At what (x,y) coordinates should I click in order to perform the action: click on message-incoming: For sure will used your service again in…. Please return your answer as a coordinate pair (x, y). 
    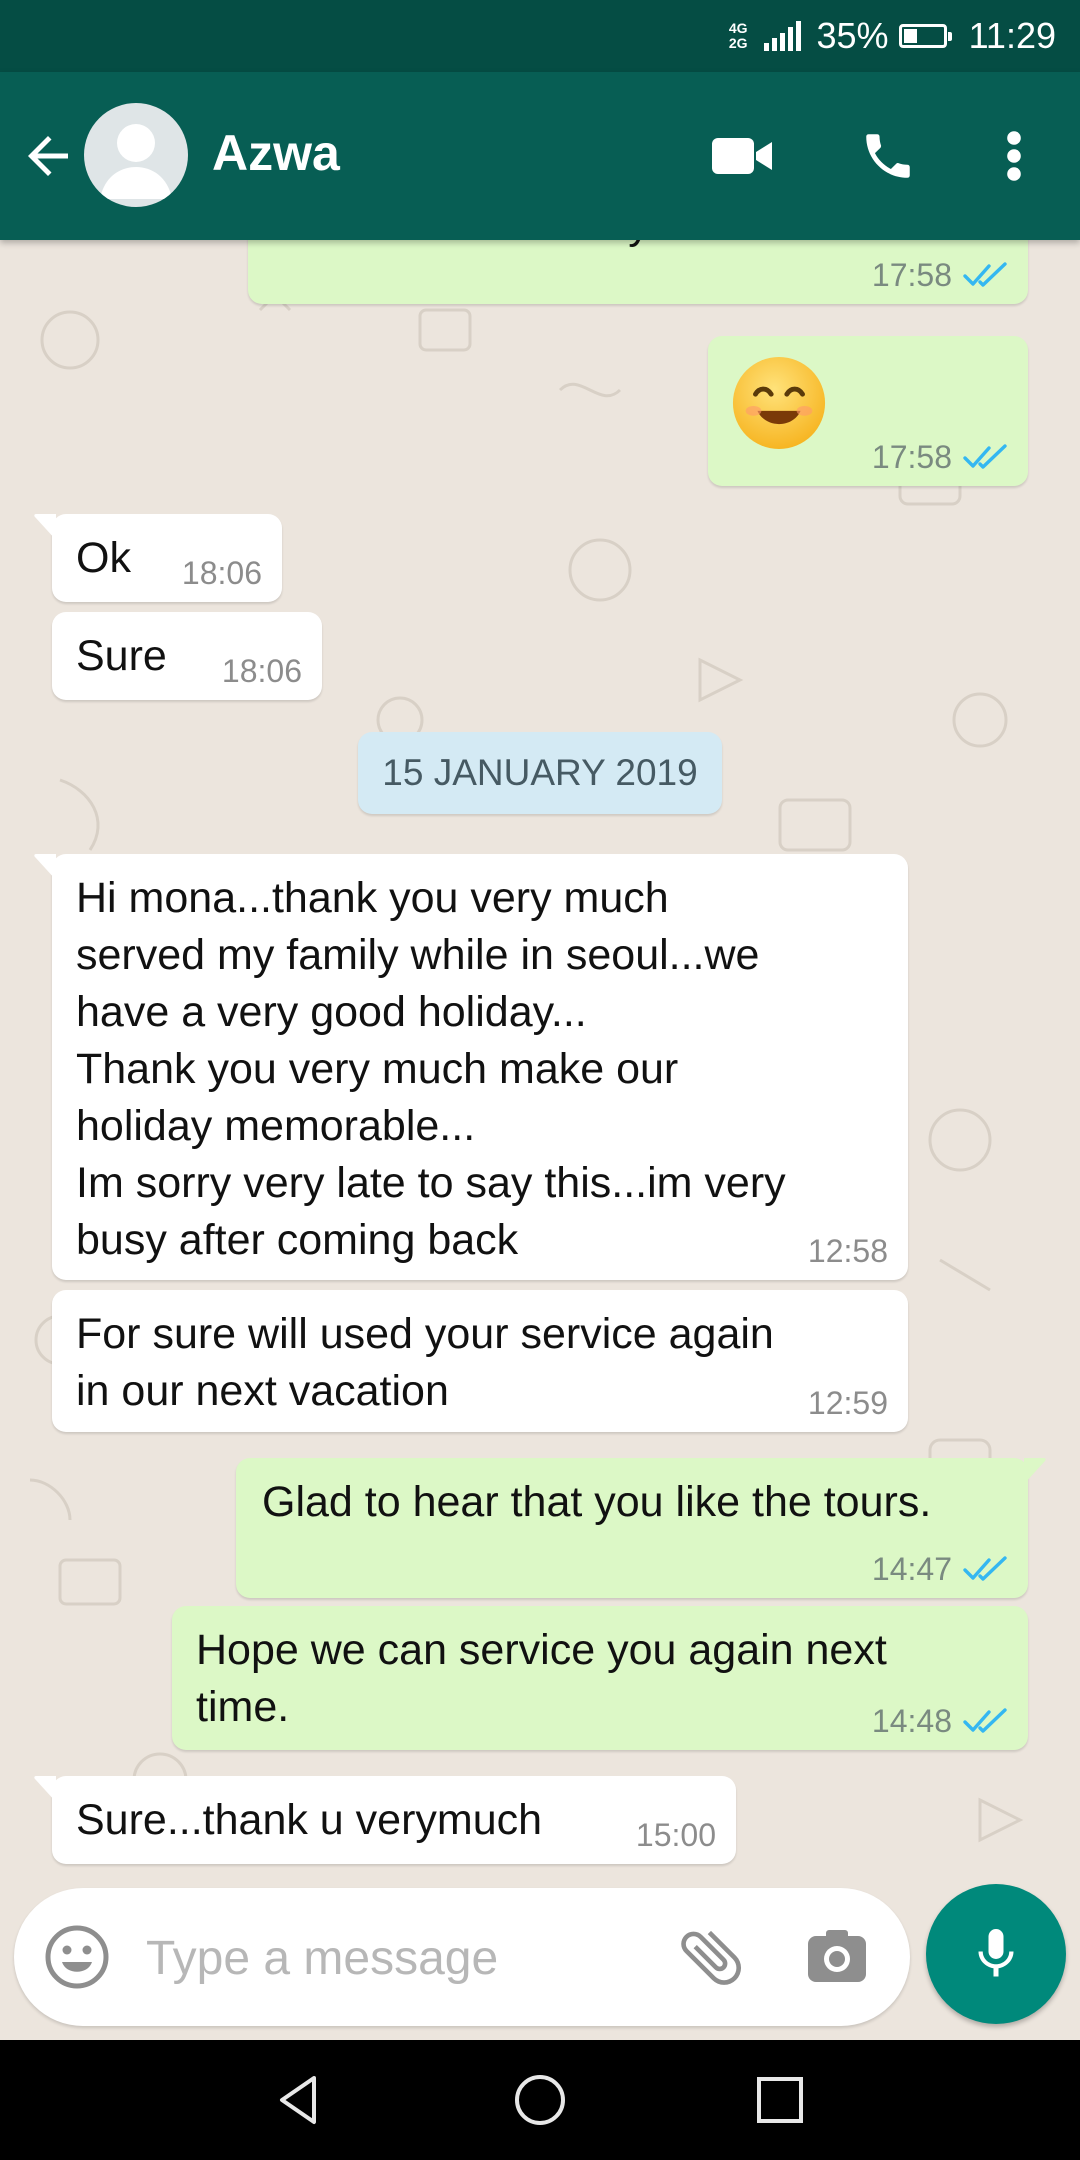
    Looking at the image, I should click on (480, 1361).